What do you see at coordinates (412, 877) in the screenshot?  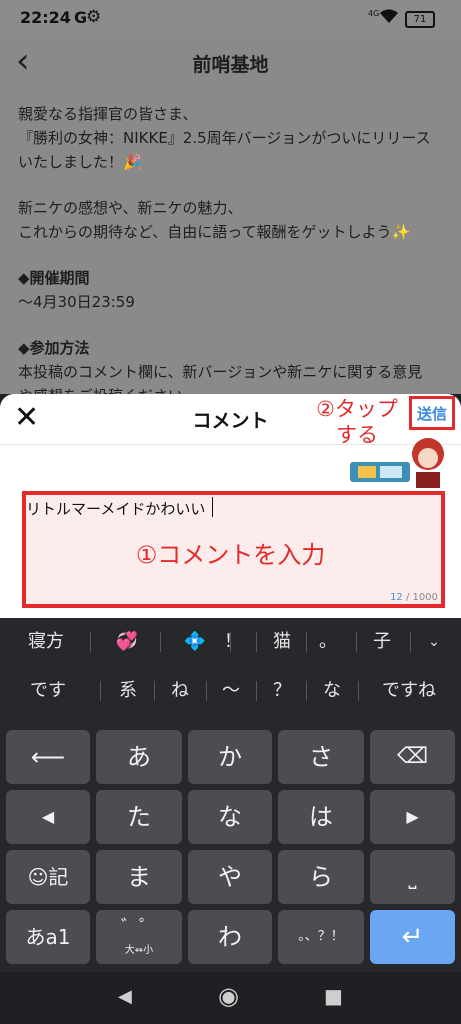 I see `space-icon: ⎵` at bounding box center [412, 877].